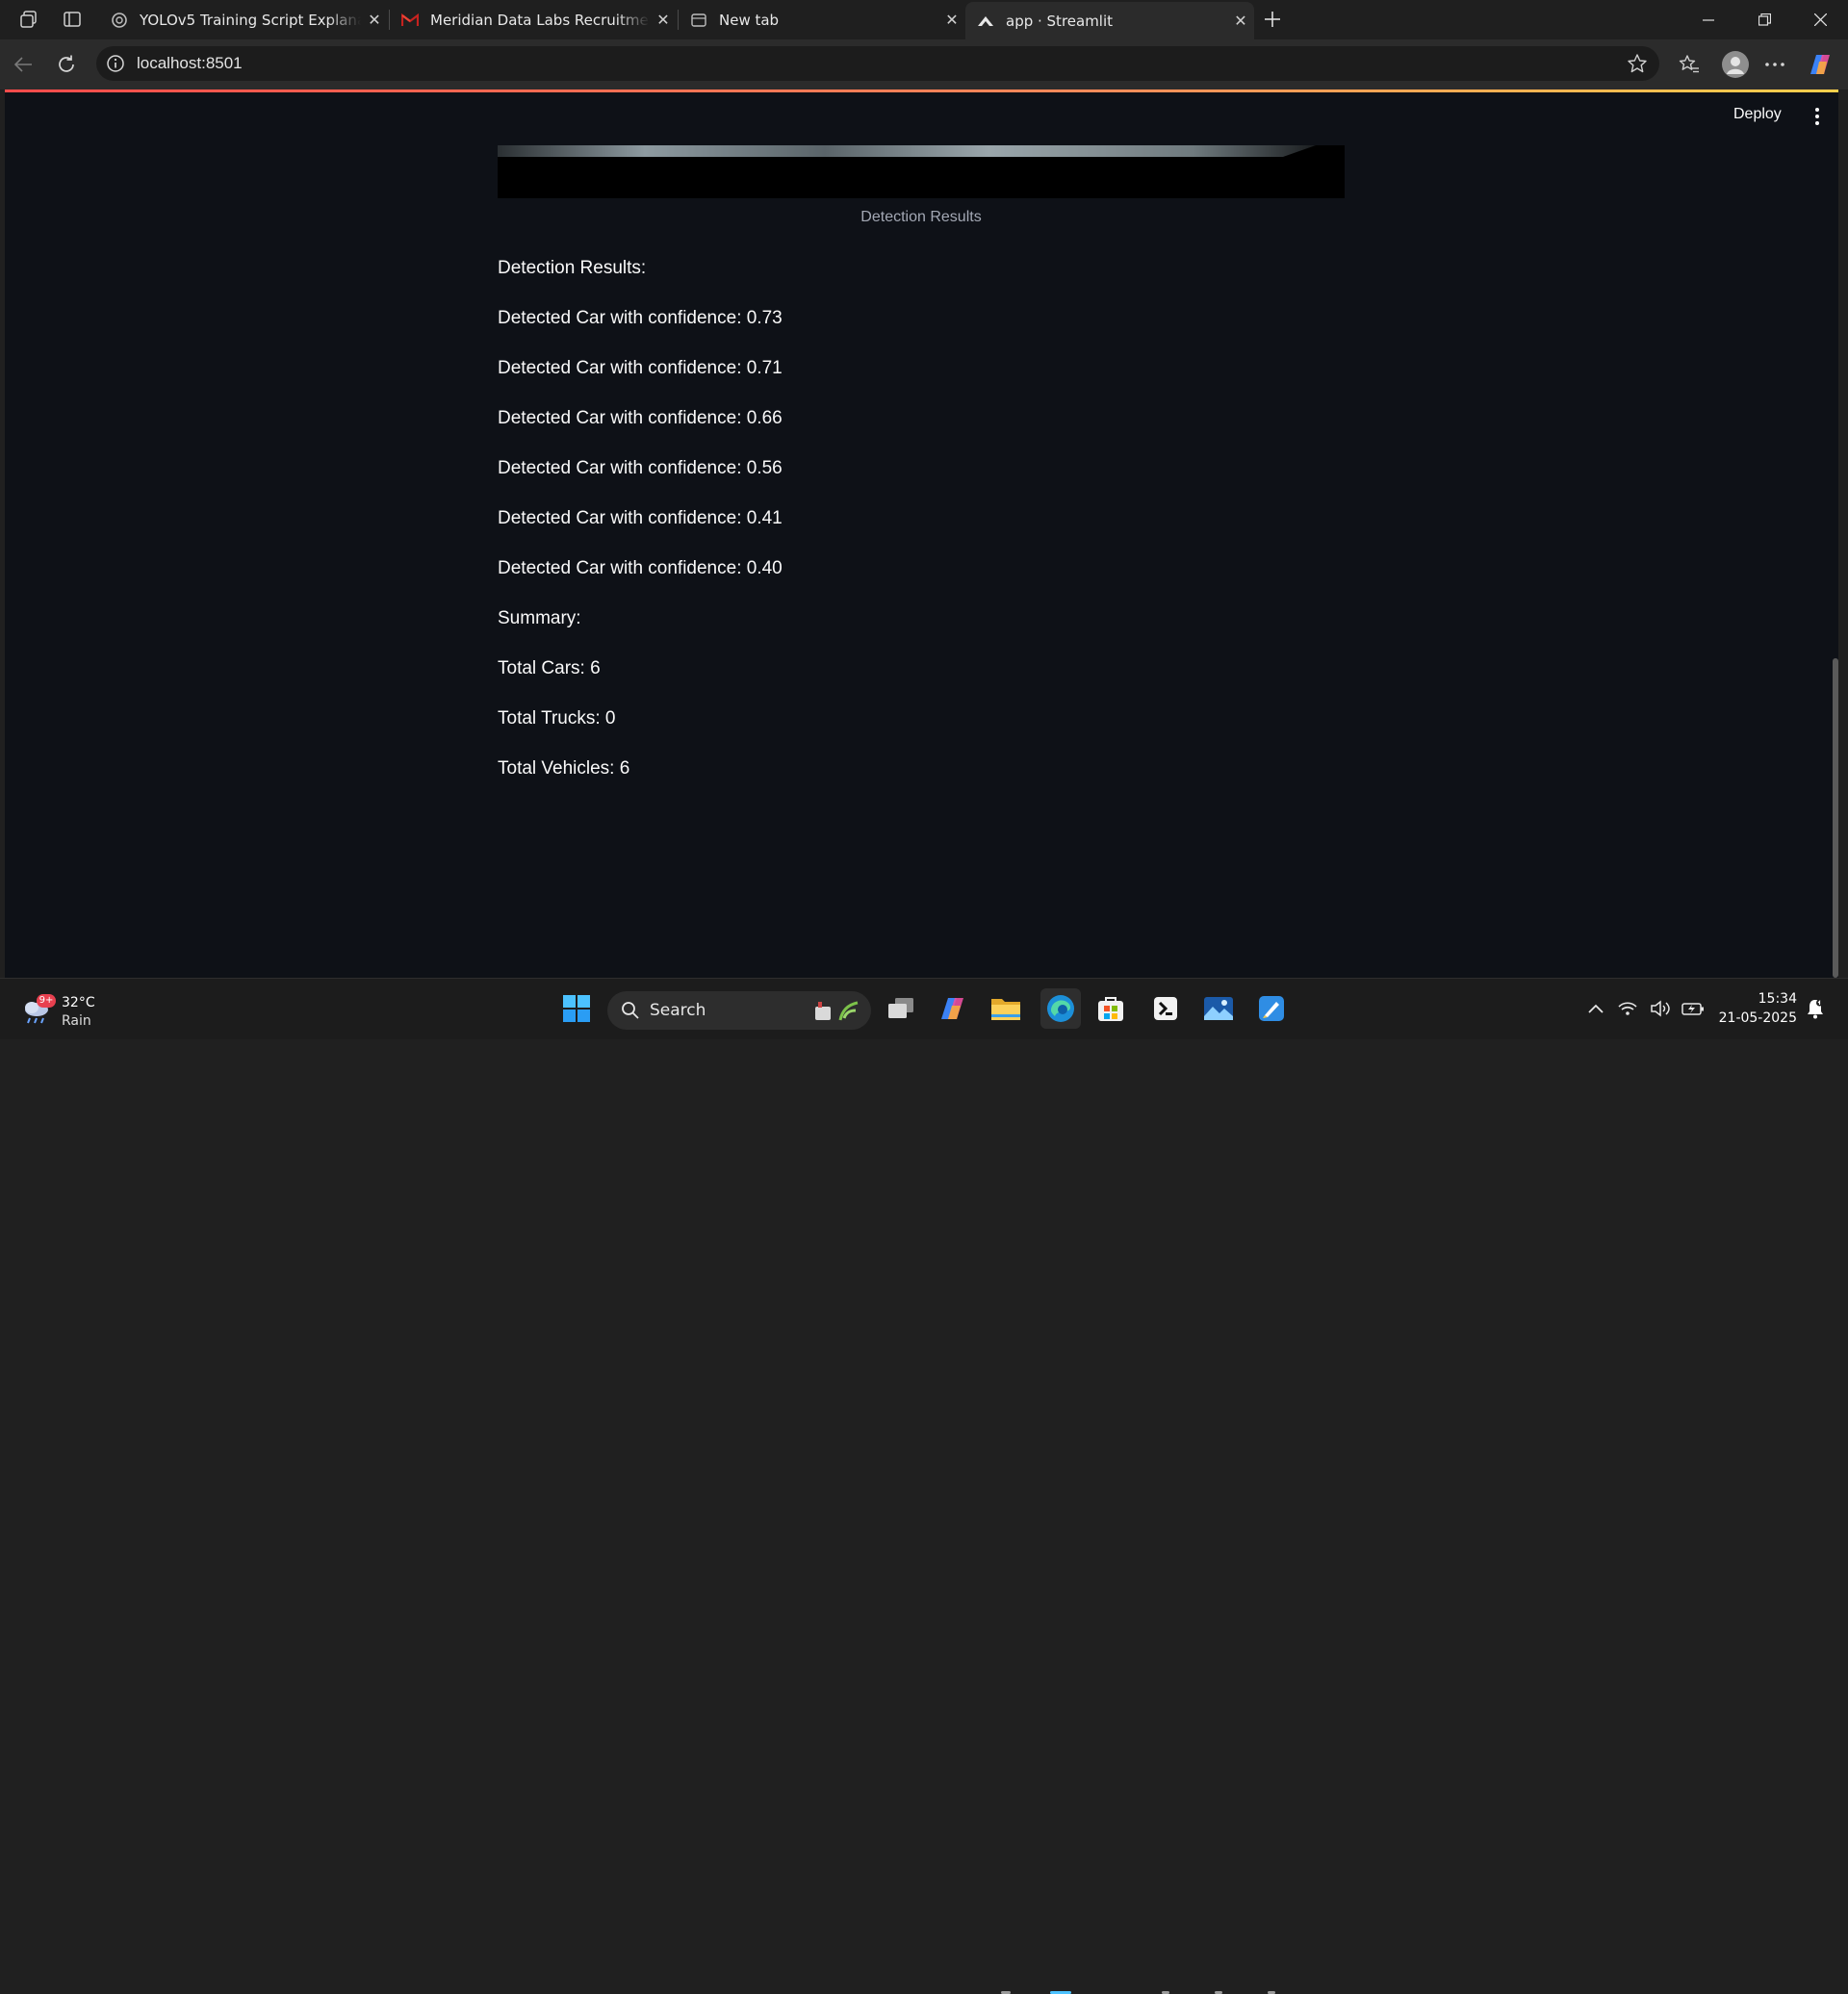 The height and width of the screenshot is (1994, 1848). I want to click on detection-line: Detected Car with confidence: 0.71, so click(640, 368).